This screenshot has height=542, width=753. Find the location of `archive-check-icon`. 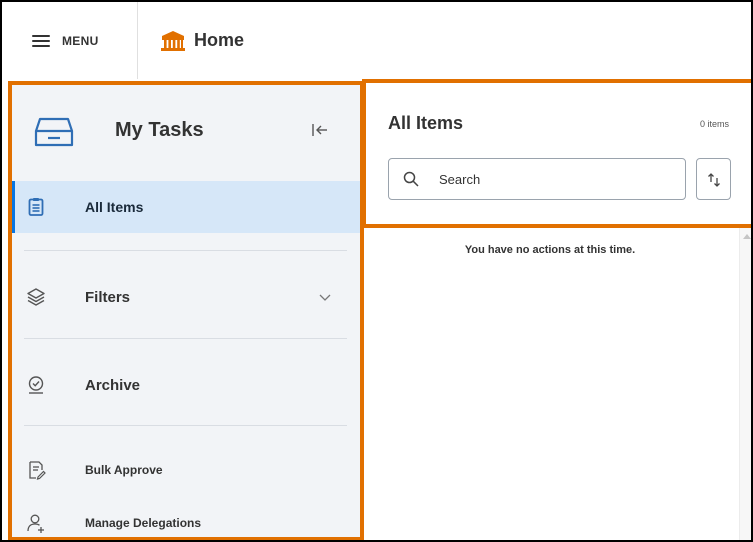

archive-check-icon is located at coordinates (36, 385).